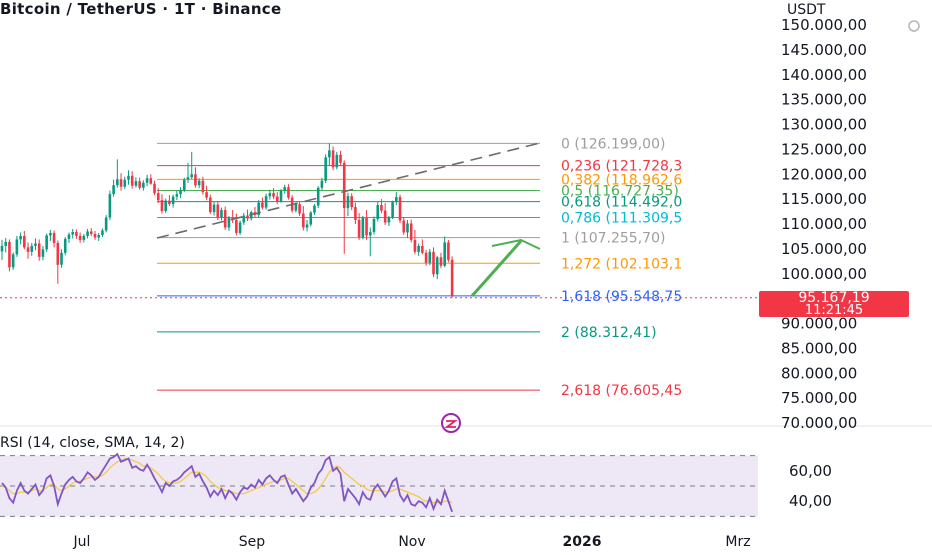 The image size is (932, 555). I want to click on y-tick-label: 100.000,00, so click(824, 274).